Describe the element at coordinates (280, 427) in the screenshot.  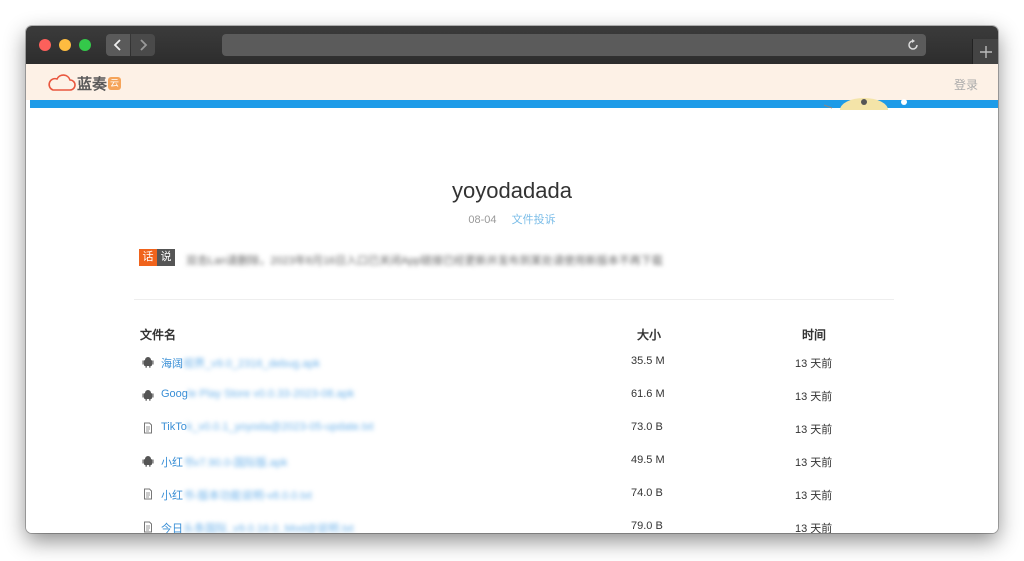
I see `file-name-blurred: k_v0.0.1_yoyoda@2023-05-update.txt` at that location.